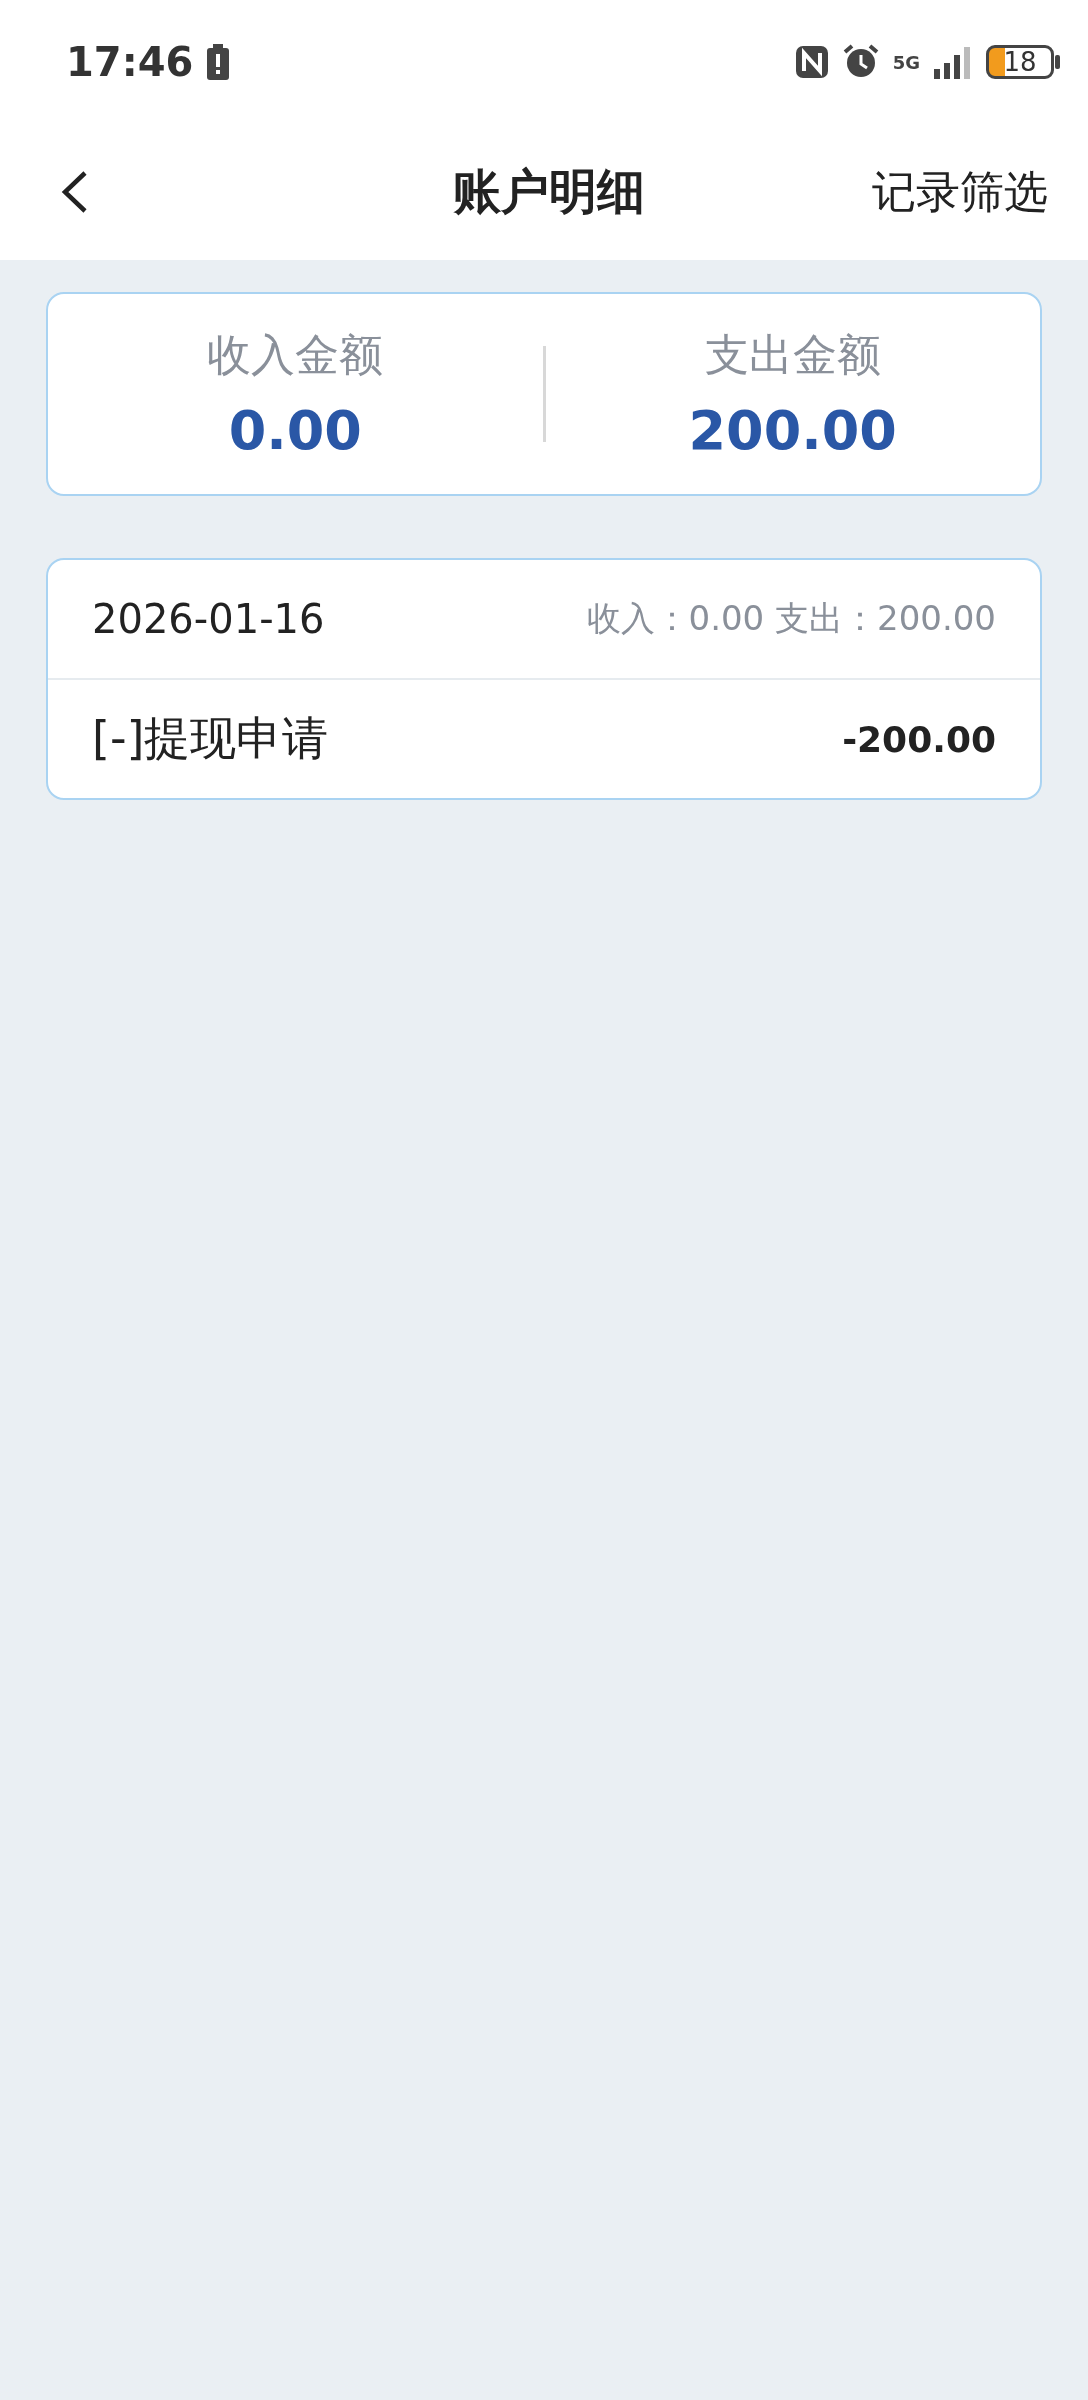 This screenshot has width=1088, height=2400. Describe the element at coordinates (218, 62) in the screenshot. I see `battery-alert-icon` at that location.